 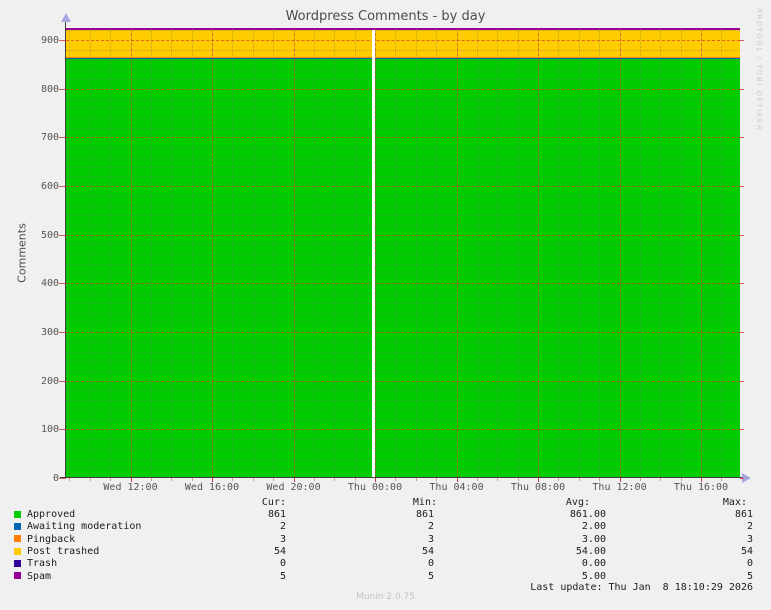 I want to click on legend-swatch-approved, so click(x=17, y=514).